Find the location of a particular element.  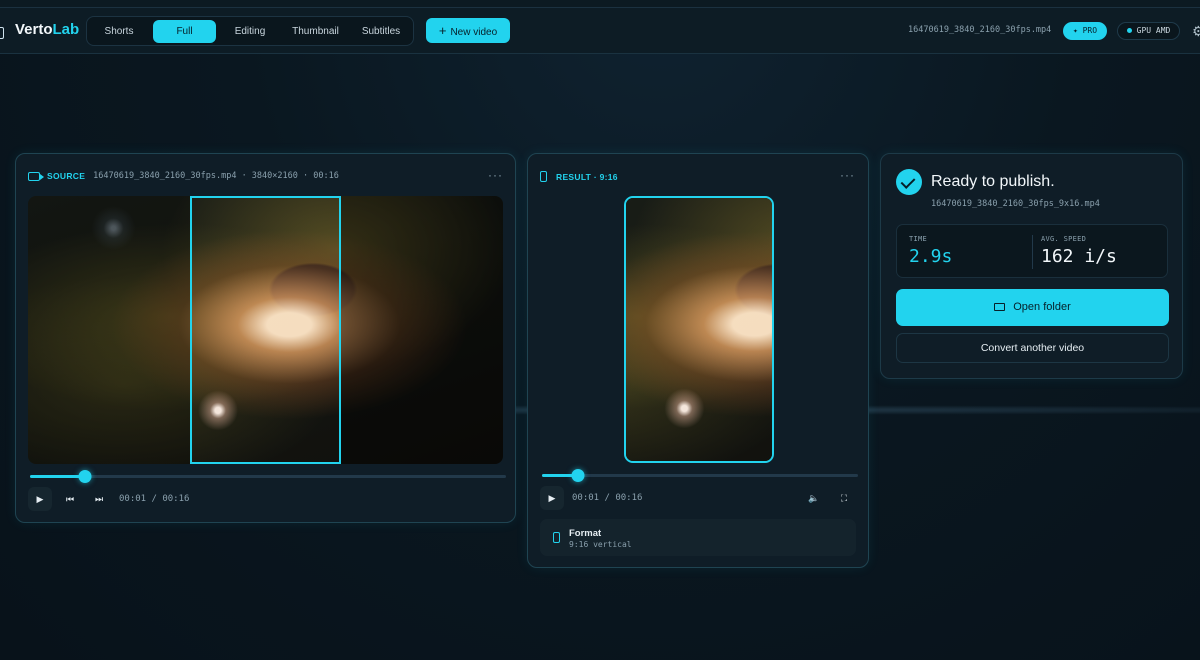

source-timeline-progress is located at coordinates (57, 476).